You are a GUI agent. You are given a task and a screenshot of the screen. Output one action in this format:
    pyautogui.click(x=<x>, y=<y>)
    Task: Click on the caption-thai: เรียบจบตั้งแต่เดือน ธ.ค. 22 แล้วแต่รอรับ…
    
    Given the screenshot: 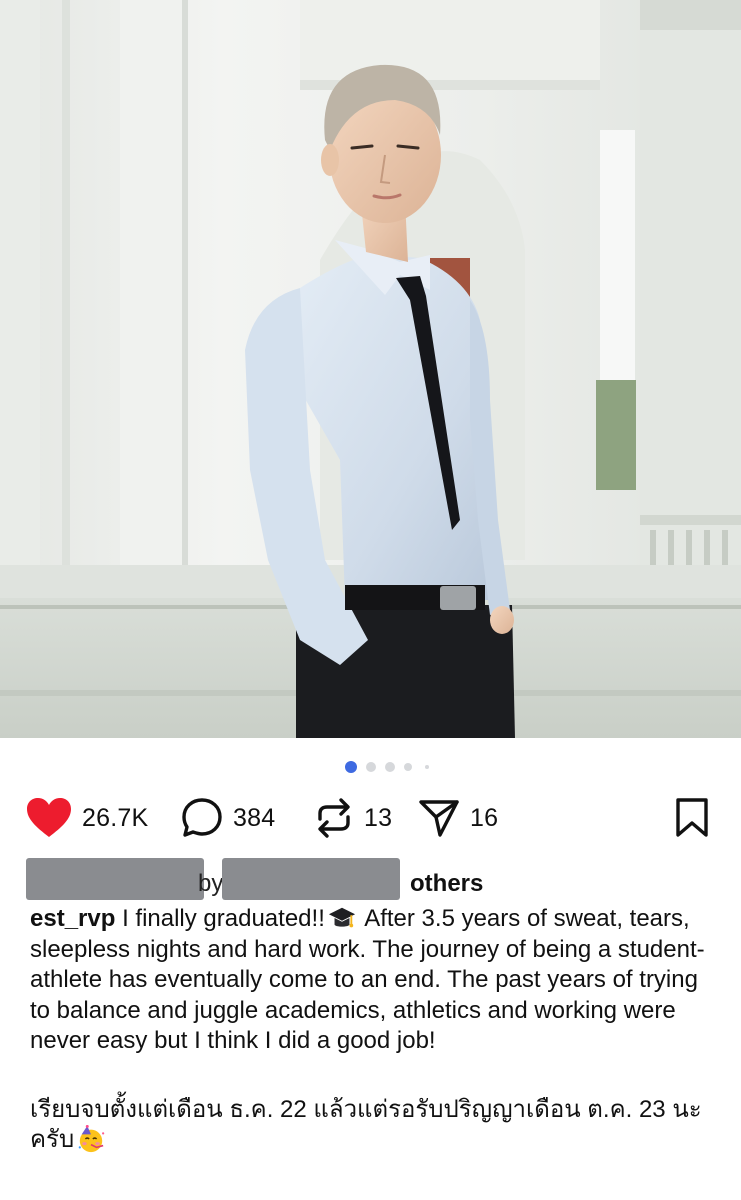 What is the action you would take?
    pyautogui.click(x=375, y=1125)
    